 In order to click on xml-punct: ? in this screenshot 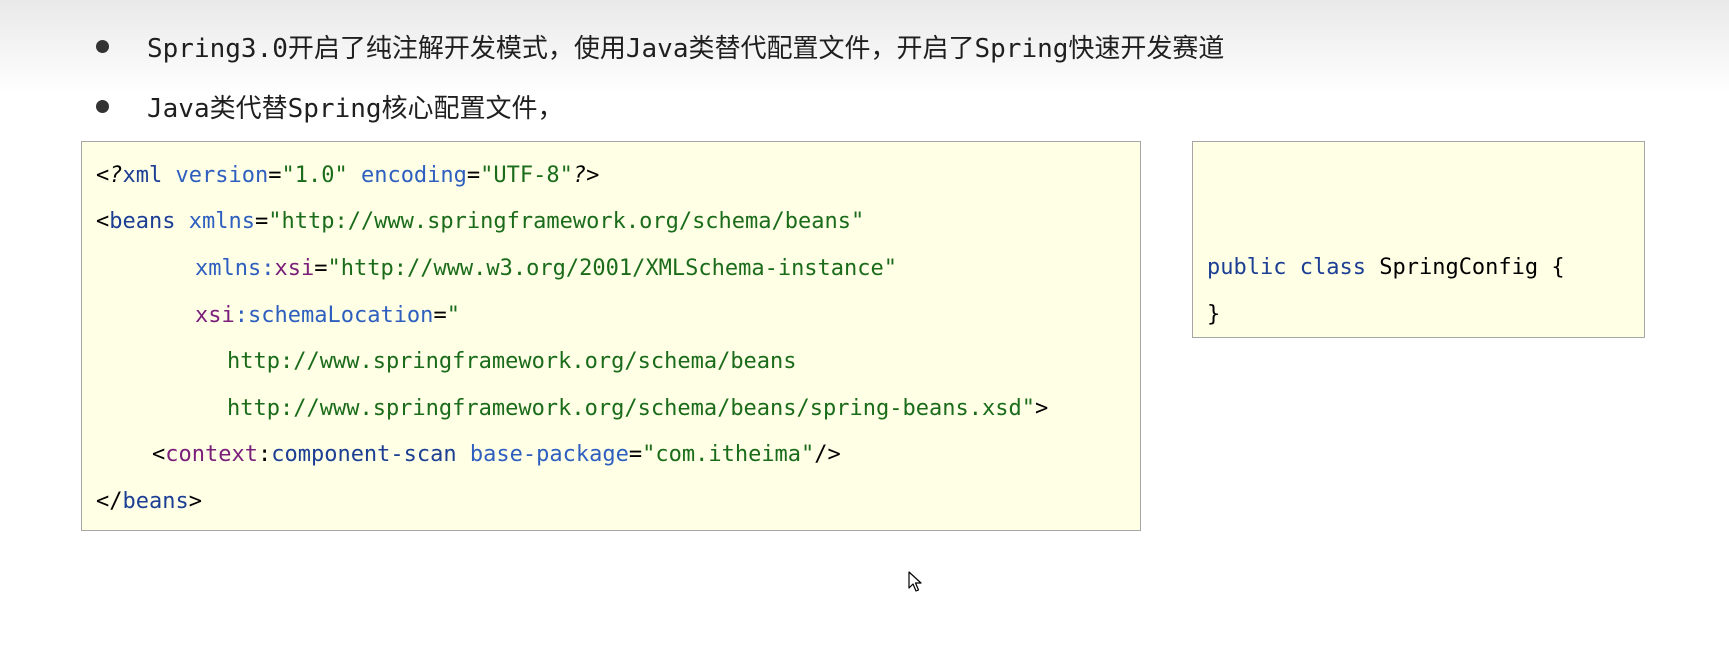, I will do `click(116, 175)`.